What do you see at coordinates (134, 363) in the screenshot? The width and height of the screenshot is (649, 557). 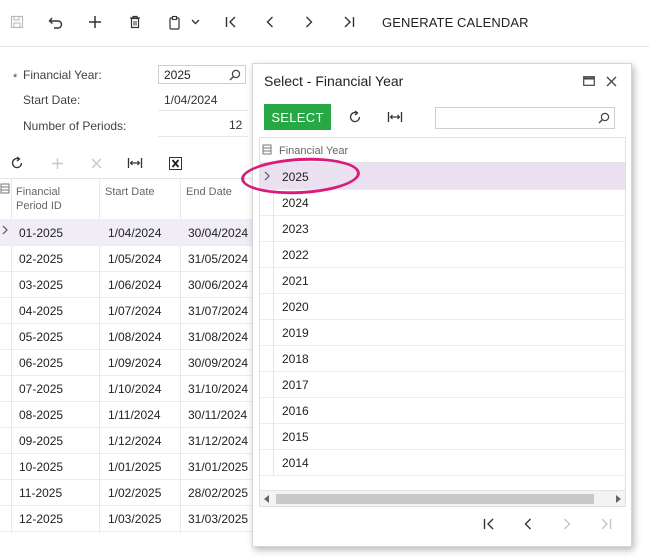 I see `start-date-cell: 1/09/2024` at bounding box center [134, 363].